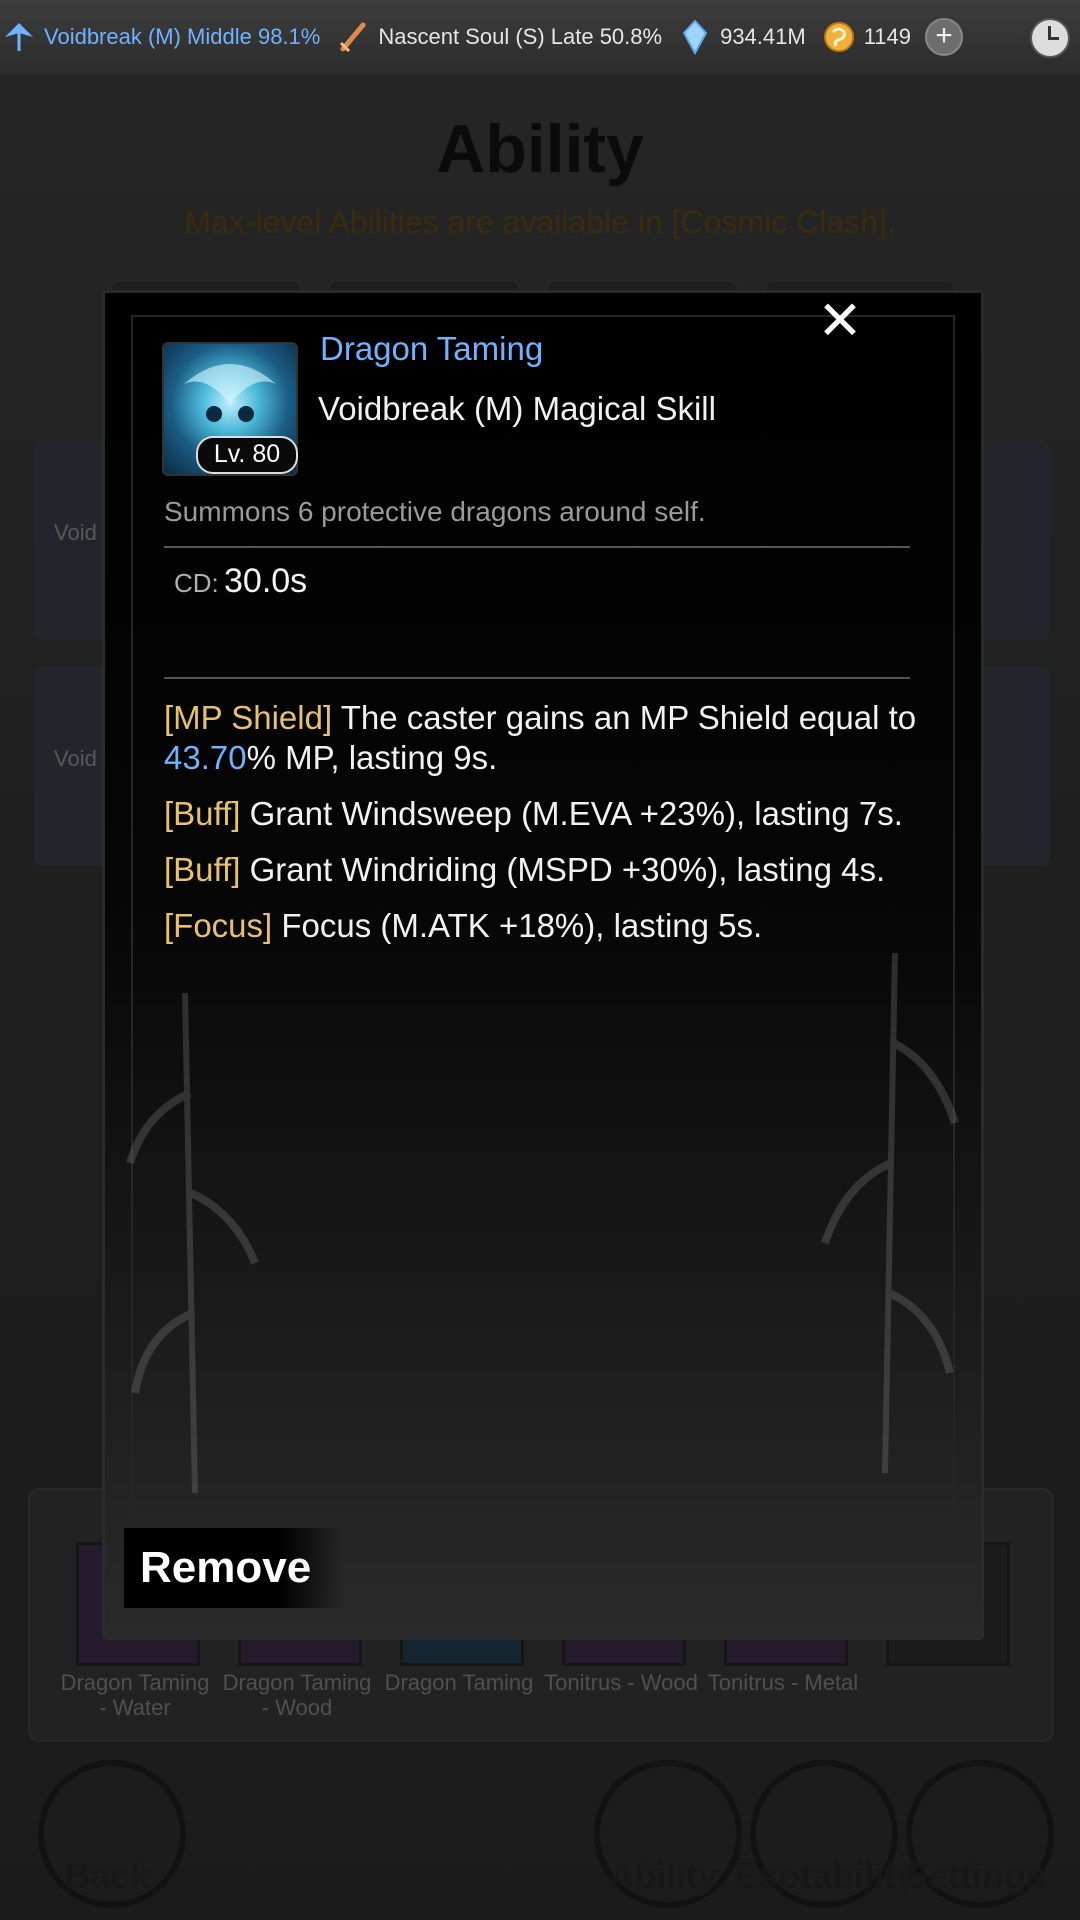  What do you see at coordinates (218, 925) in the screenshot?
I see `effect-tag: [Focus]` at bounding box center [218, 925].